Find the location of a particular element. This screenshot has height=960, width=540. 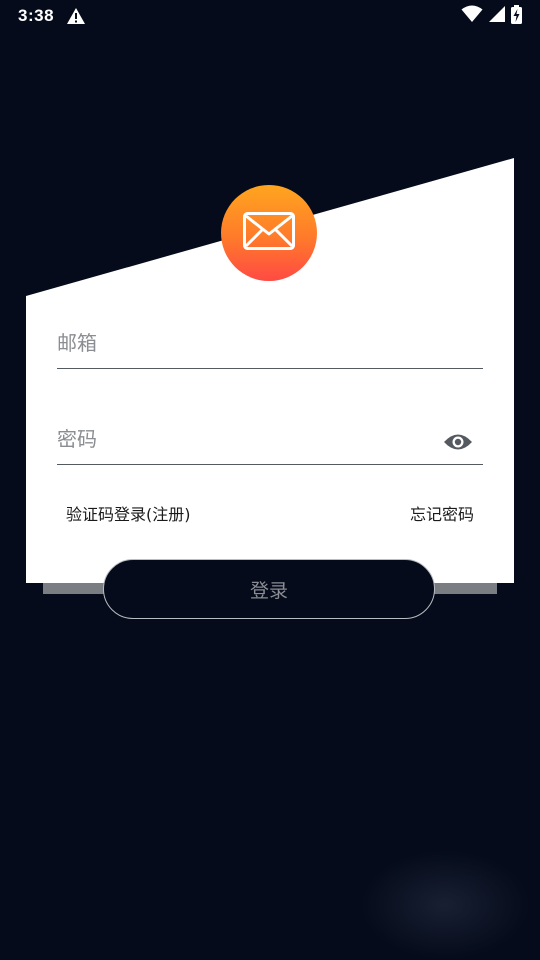

password-input is located at coordinates (242, 439).